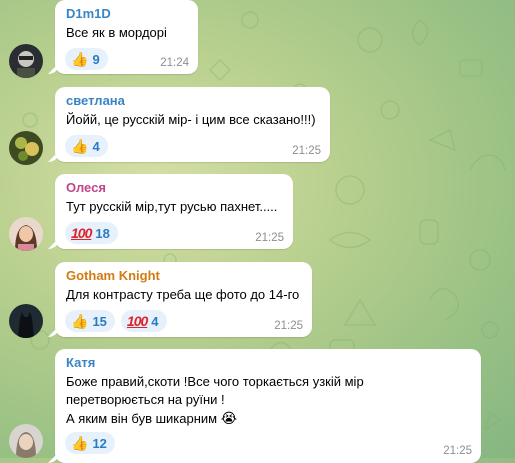  Describe the element at coordinates (116, 321) in the screenshot. I see `reactions: 👍 15 100 4` at that location.